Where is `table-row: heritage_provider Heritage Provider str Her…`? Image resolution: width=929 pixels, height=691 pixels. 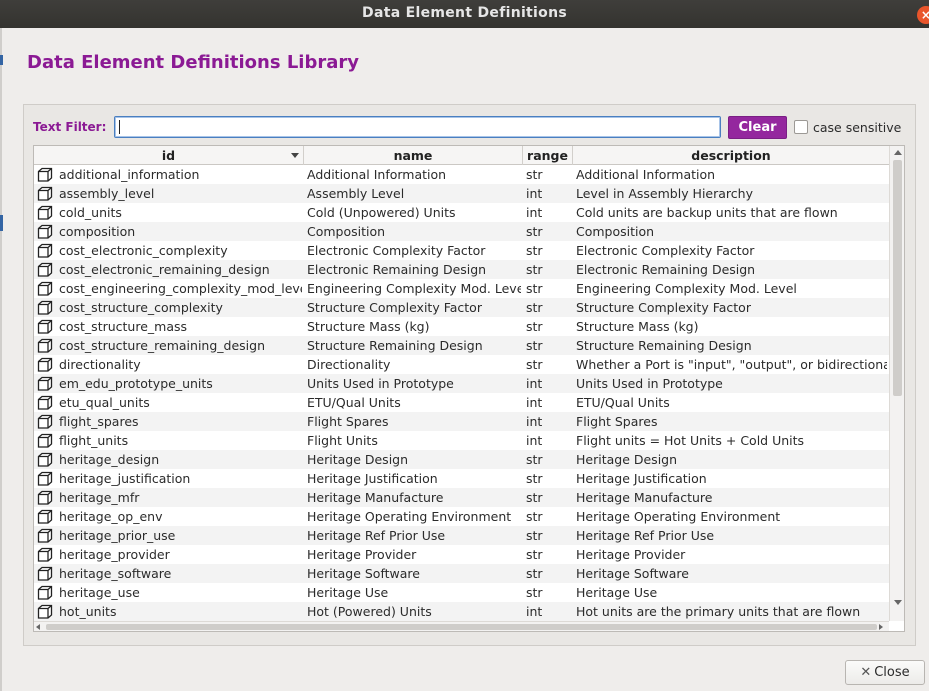
table-row: heritage_provider Heritage Provider str Her… is located at coordinates (461, 554).